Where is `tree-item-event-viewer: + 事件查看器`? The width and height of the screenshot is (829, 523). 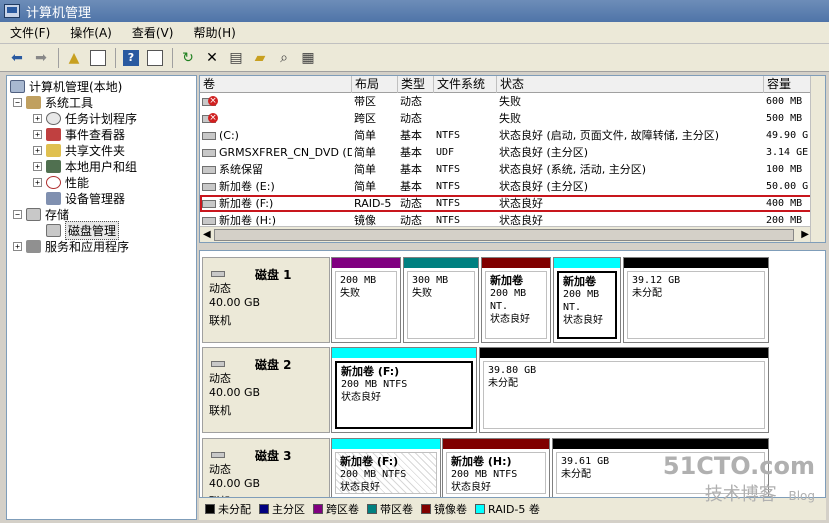 tree-item-event-viewer: + 事件查看器 is located at coordinates (79, 134).